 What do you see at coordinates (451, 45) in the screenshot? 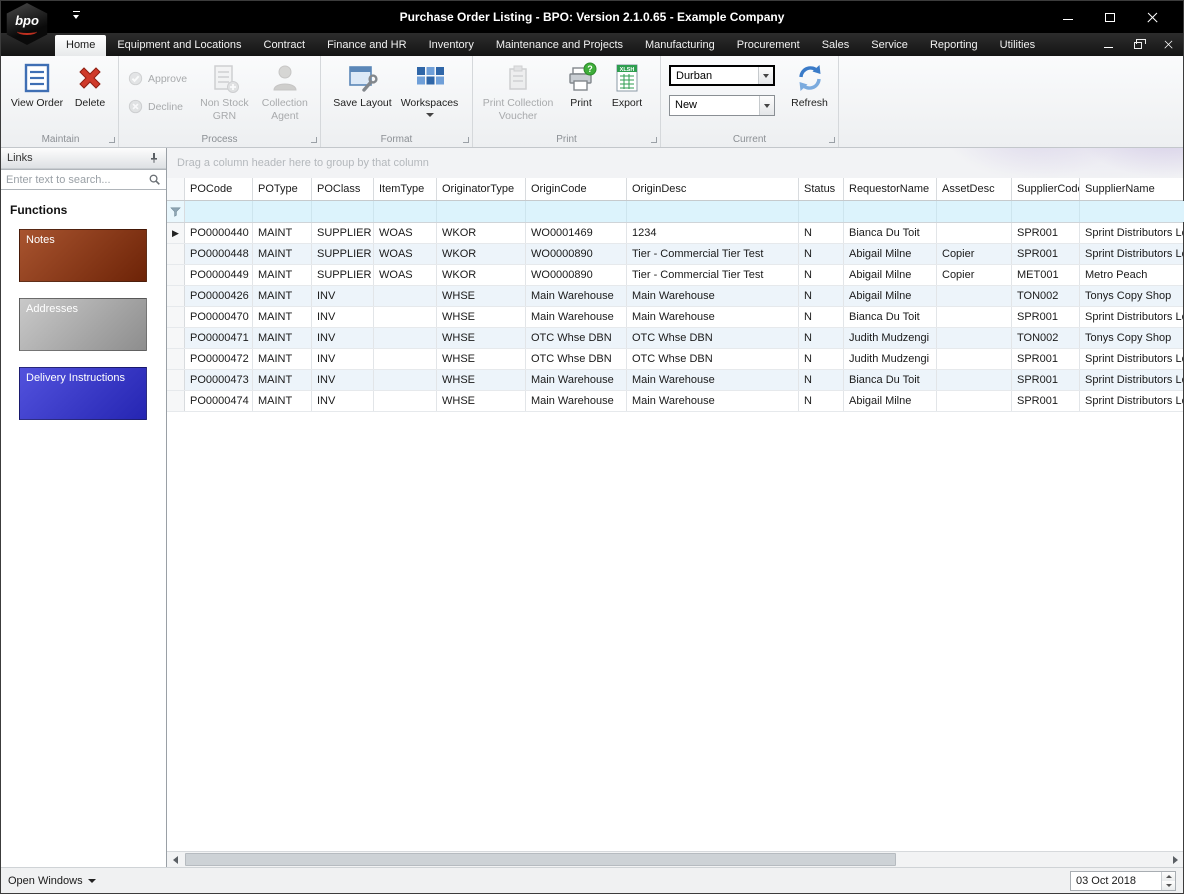
I see `tab-inventory: Inventory` at bounding box center [451, 45].